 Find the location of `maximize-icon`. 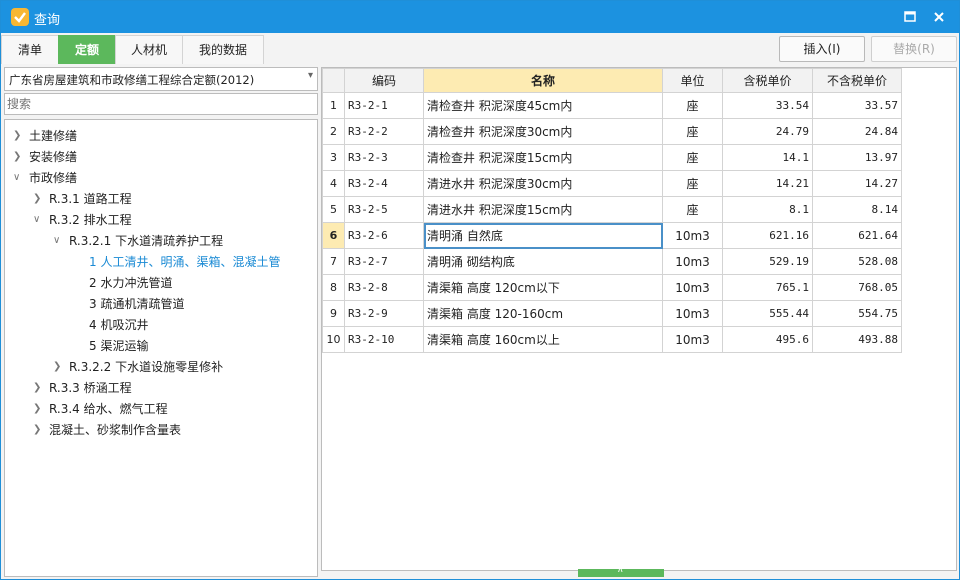

maximize-icon is located at coordinates (910, 17).